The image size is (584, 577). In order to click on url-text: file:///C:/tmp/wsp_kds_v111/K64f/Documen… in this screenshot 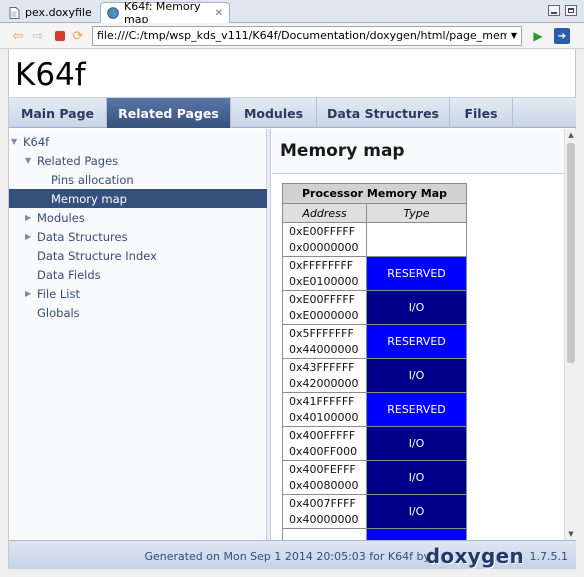, I will do `click(309, 35)`.